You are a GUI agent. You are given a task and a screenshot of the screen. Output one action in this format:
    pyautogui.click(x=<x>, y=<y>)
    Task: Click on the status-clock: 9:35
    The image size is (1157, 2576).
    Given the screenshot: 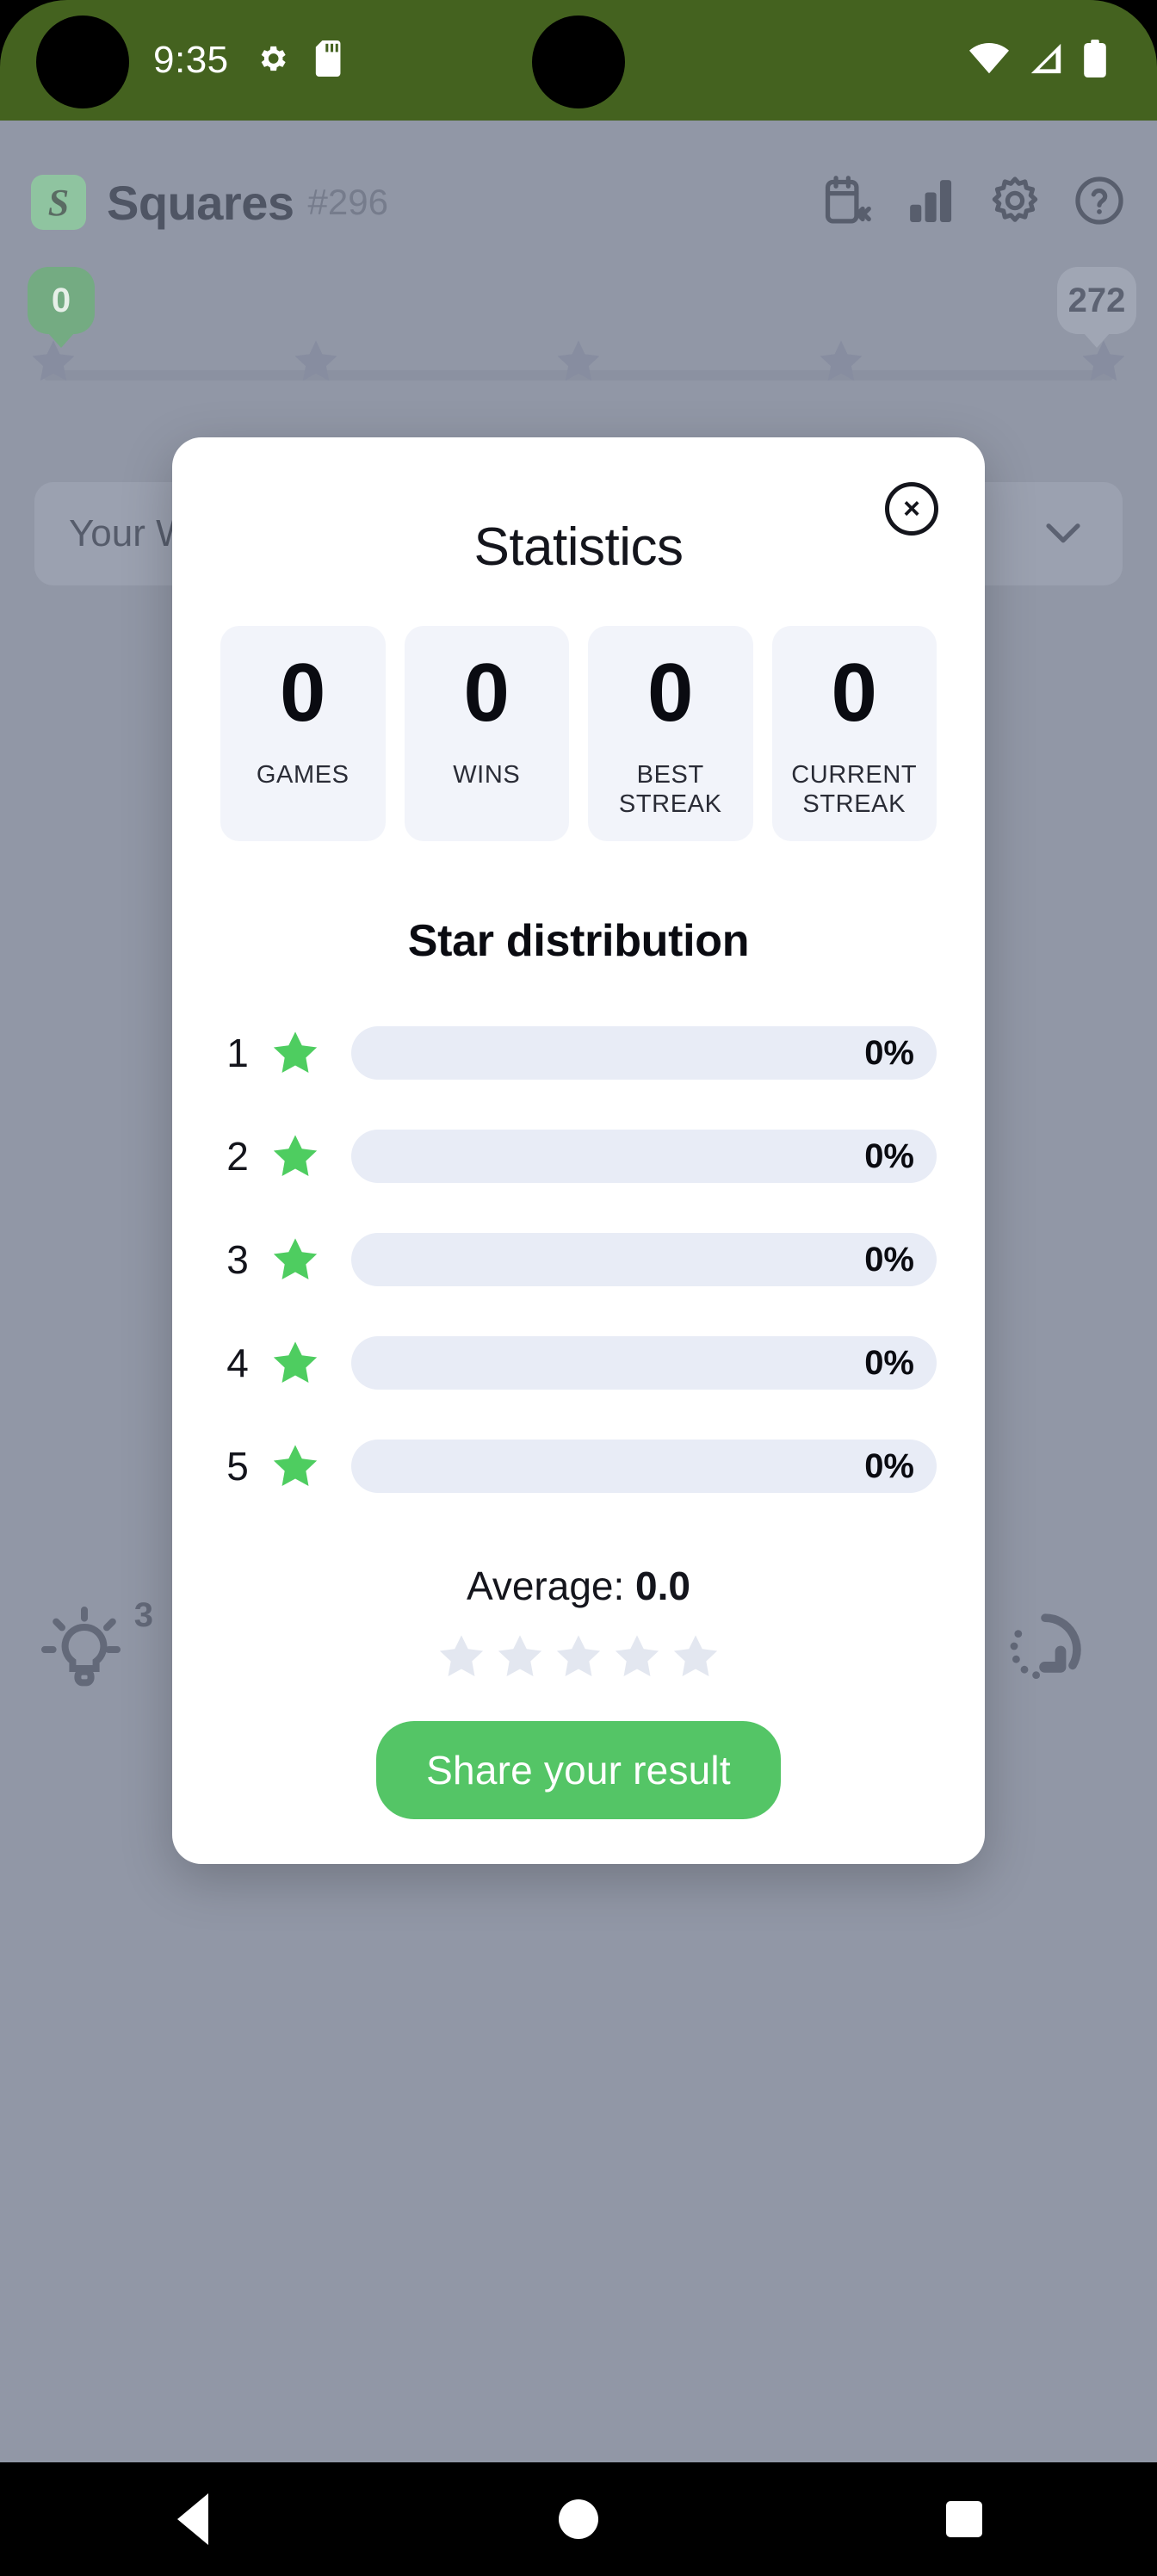 What is the action you would take?
    pyautogui.click(x=191, y=60)
    